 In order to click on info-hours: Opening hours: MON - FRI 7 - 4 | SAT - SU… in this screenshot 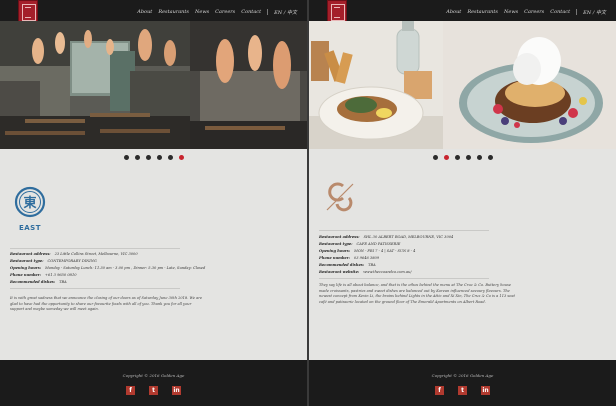, I will do `click(367, 251)`.